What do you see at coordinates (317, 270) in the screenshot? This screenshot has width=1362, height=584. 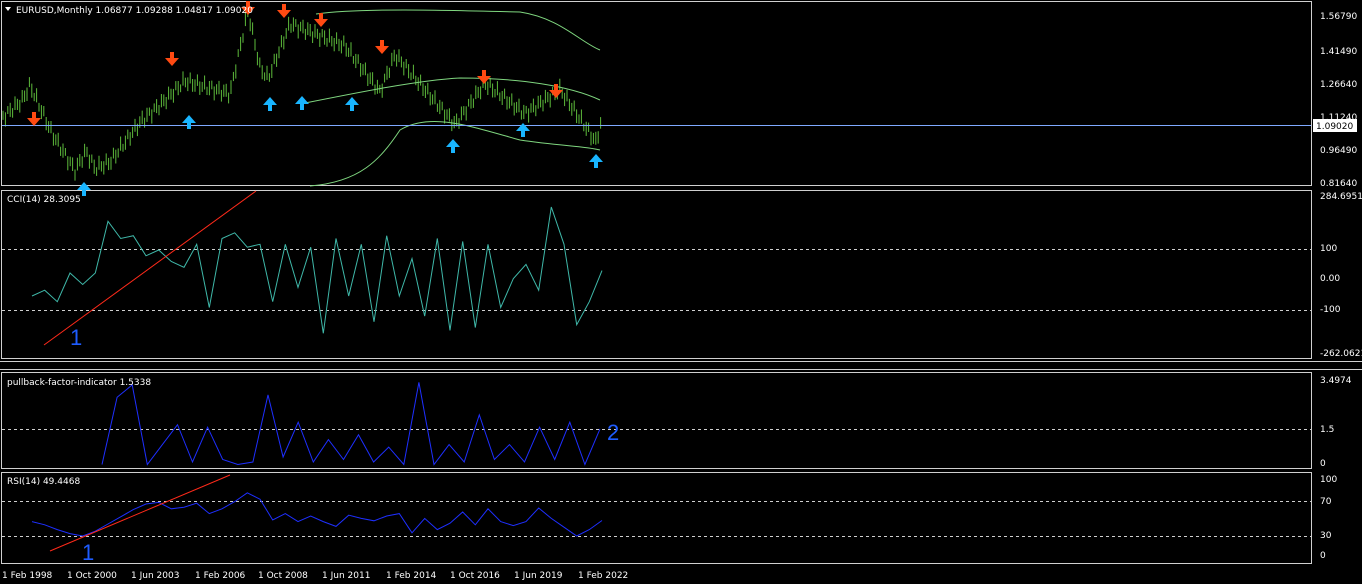 I see `cci-line` at bounding box center [317, 270].